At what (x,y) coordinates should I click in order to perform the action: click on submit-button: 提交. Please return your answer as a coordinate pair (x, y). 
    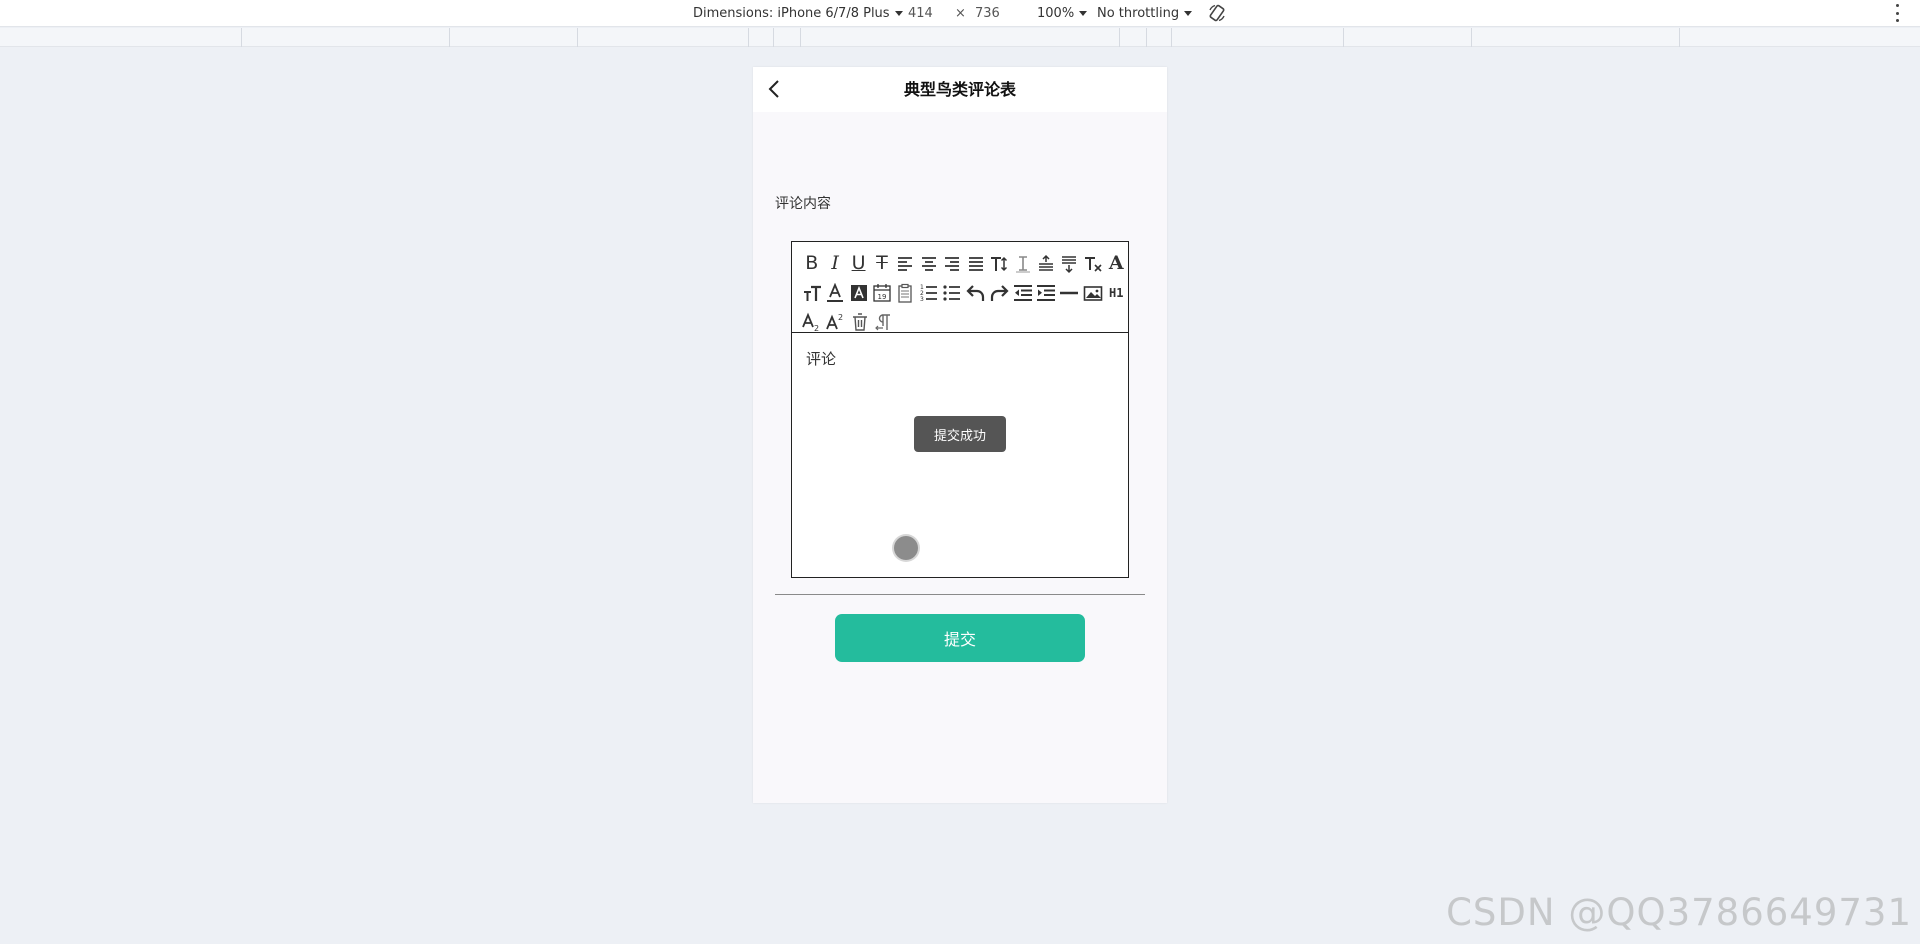
    Looking at the image, I should click on (960, 638).